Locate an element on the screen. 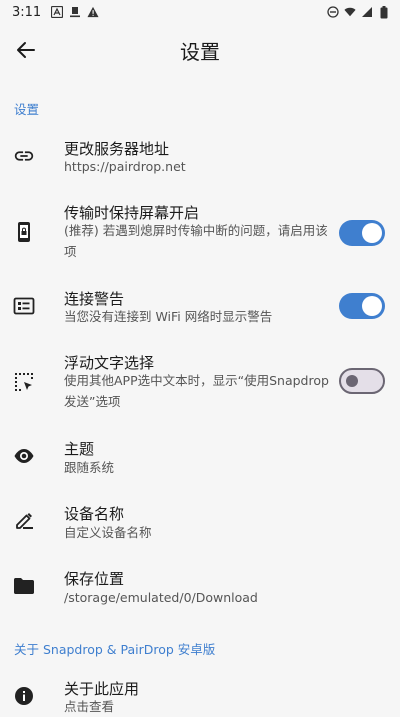 This screenshot has height=717, width=400. status-bar: 3:11 is located at coordinates (200, 12).